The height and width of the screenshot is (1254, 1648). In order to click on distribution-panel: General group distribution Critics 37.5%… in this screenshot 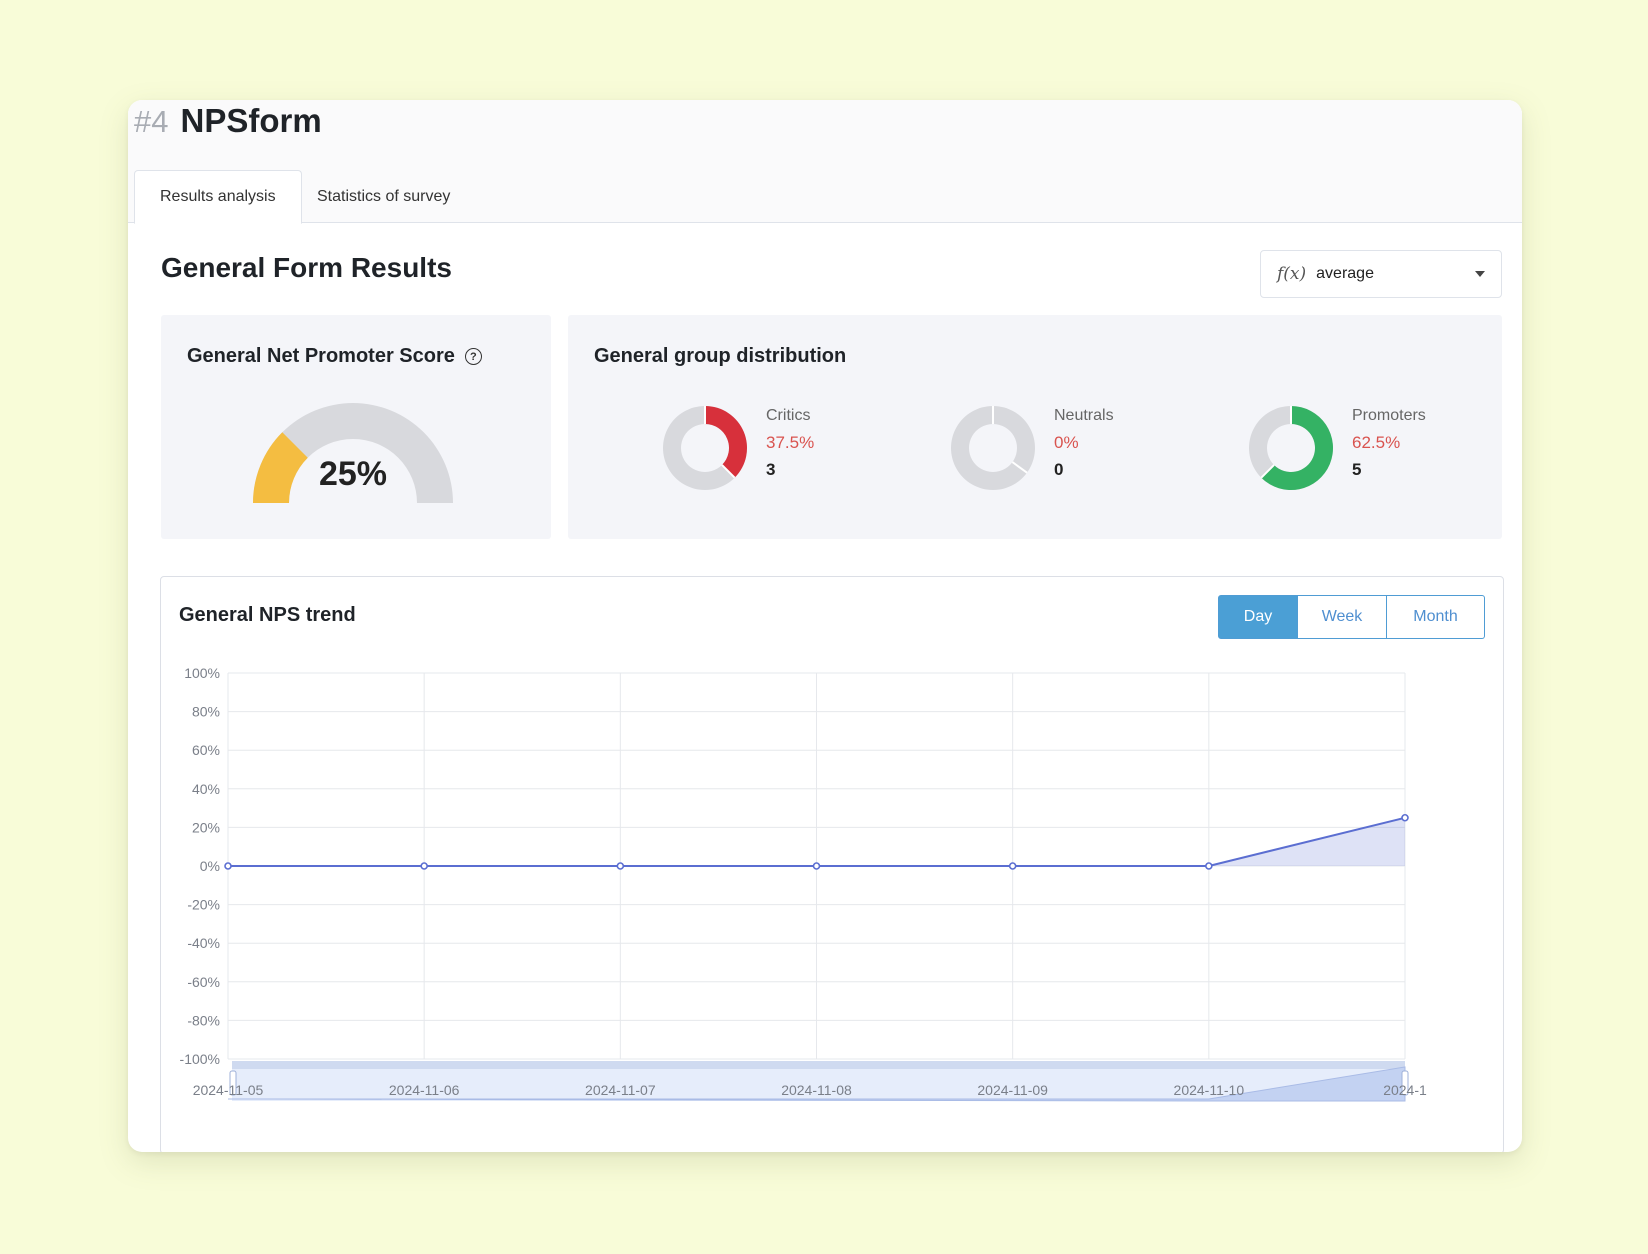, I will do `click(1035, 427)`.